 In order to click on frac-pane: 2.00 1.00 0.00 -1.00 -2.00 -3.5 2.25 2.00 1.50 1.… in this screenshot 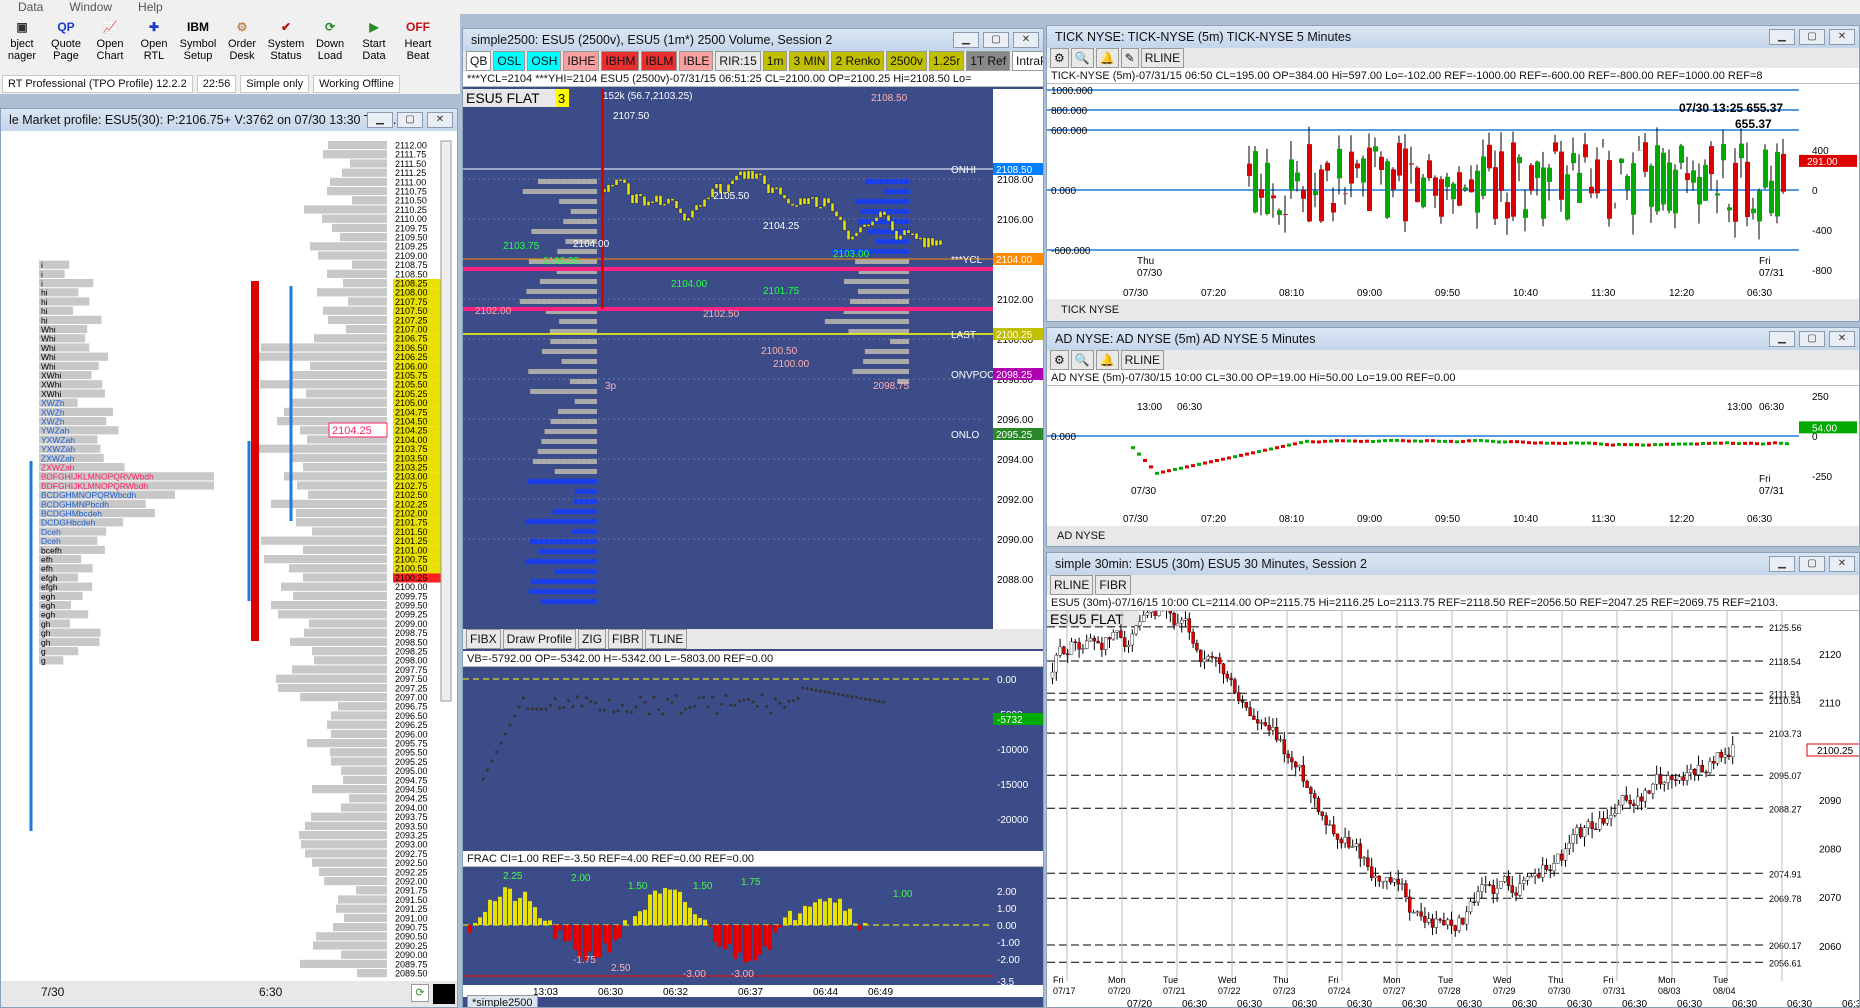, I will do `click(753, 932)`.